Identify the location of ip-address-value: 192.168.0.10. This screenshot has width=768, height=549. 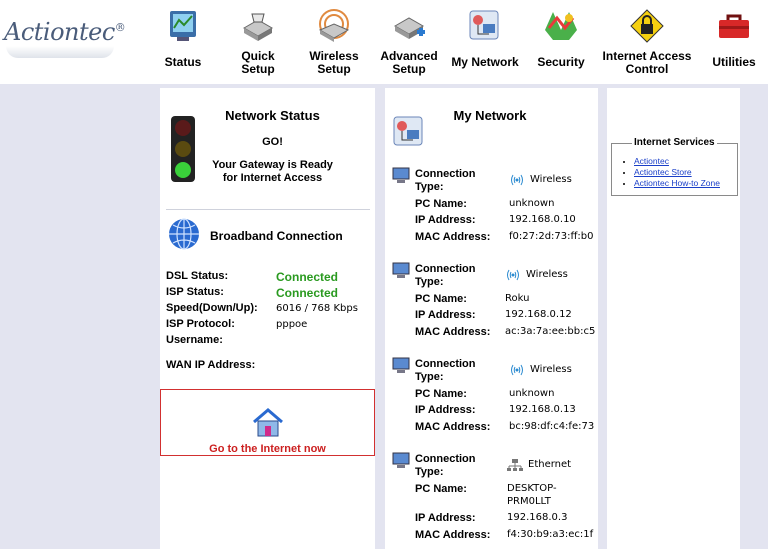
(542, 219).